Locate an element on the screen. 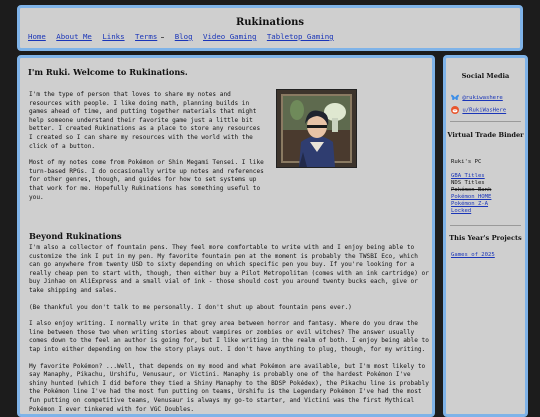 The width and height of the screenshot is (540, 417). nav-links: Links is located at coordinates (113, 36).